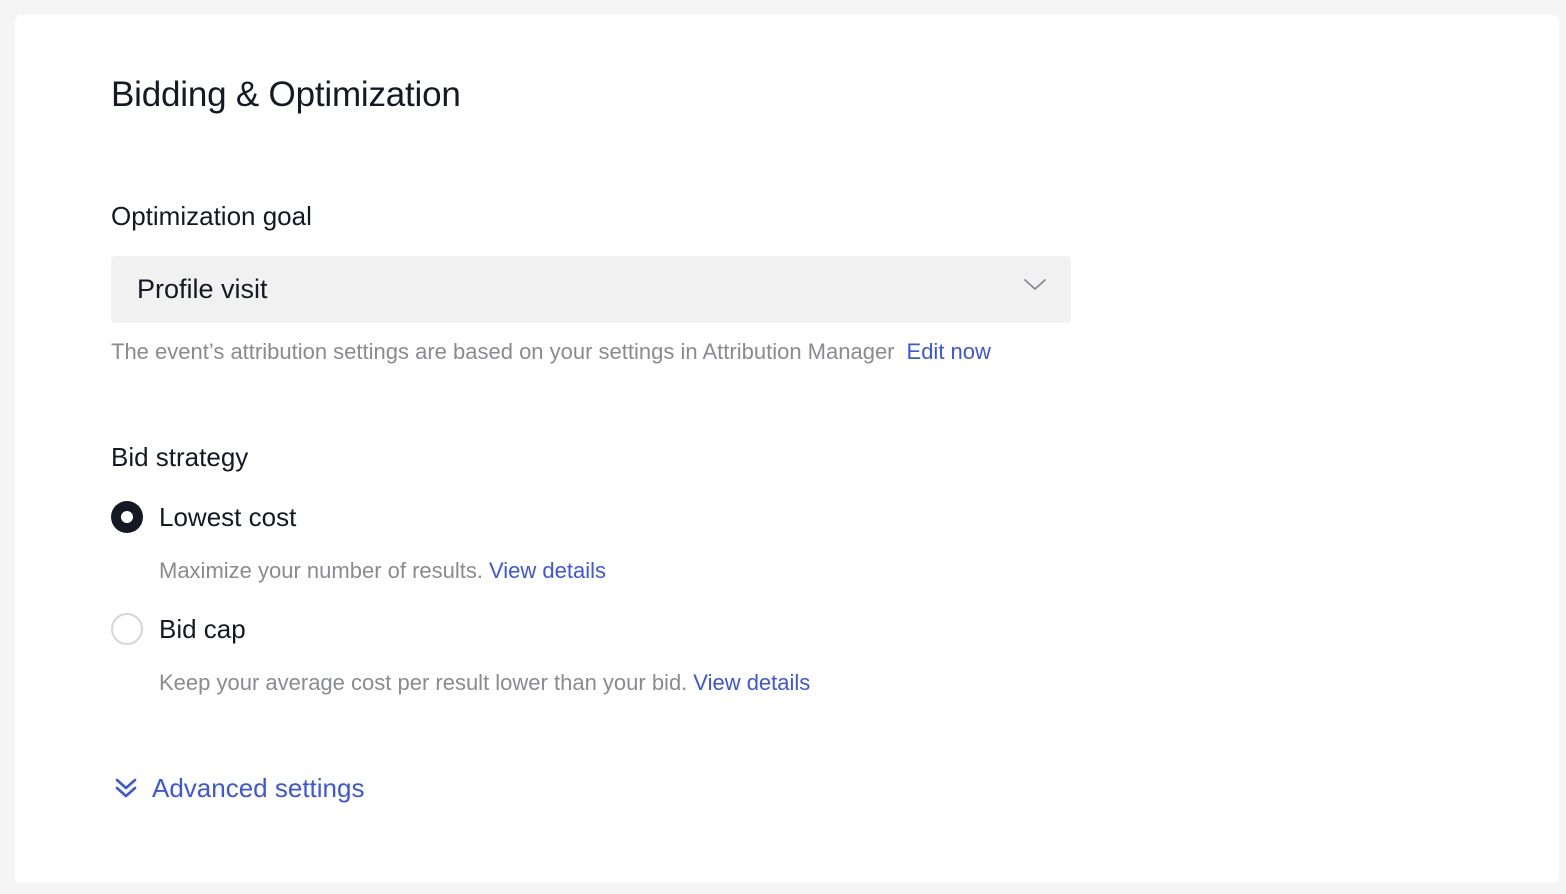 The width and height of the screenshot is (1566, 894). Describe the element at coordinates (751, 682) in the screenshot. I see `bid-cap-view-details-link: View details` at that location.